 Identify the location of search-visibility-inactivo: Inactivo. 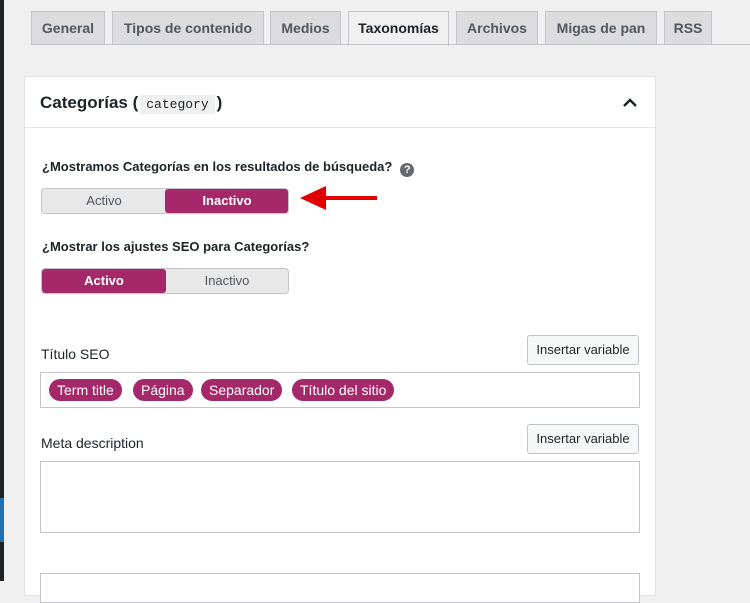
(226, 201).